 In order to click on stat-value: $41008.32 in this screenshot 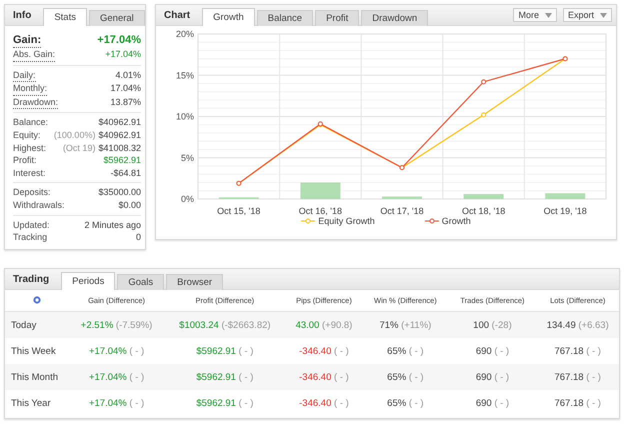, I will do `click(119, 147)`.